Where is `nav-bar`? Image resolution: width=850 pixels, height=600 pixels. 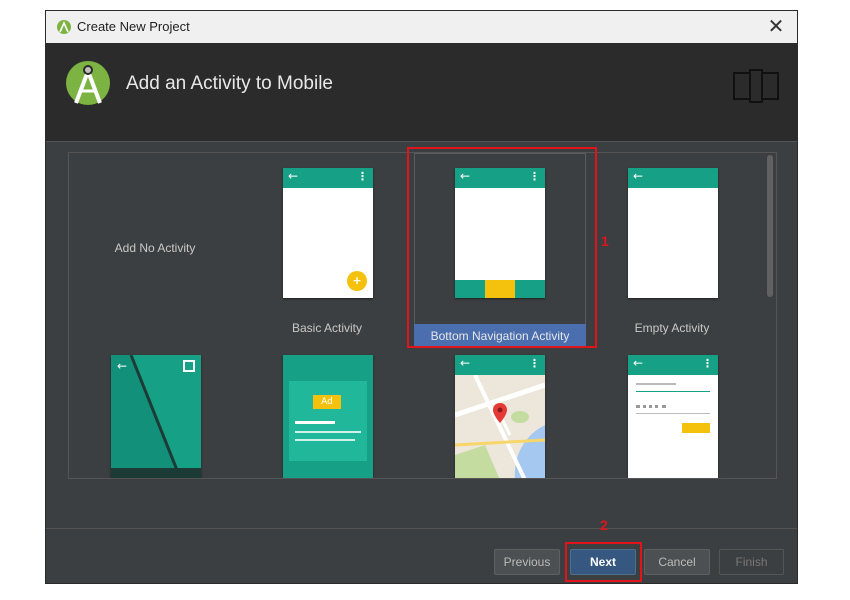
nav-bar is located at coordinates (156, 473).